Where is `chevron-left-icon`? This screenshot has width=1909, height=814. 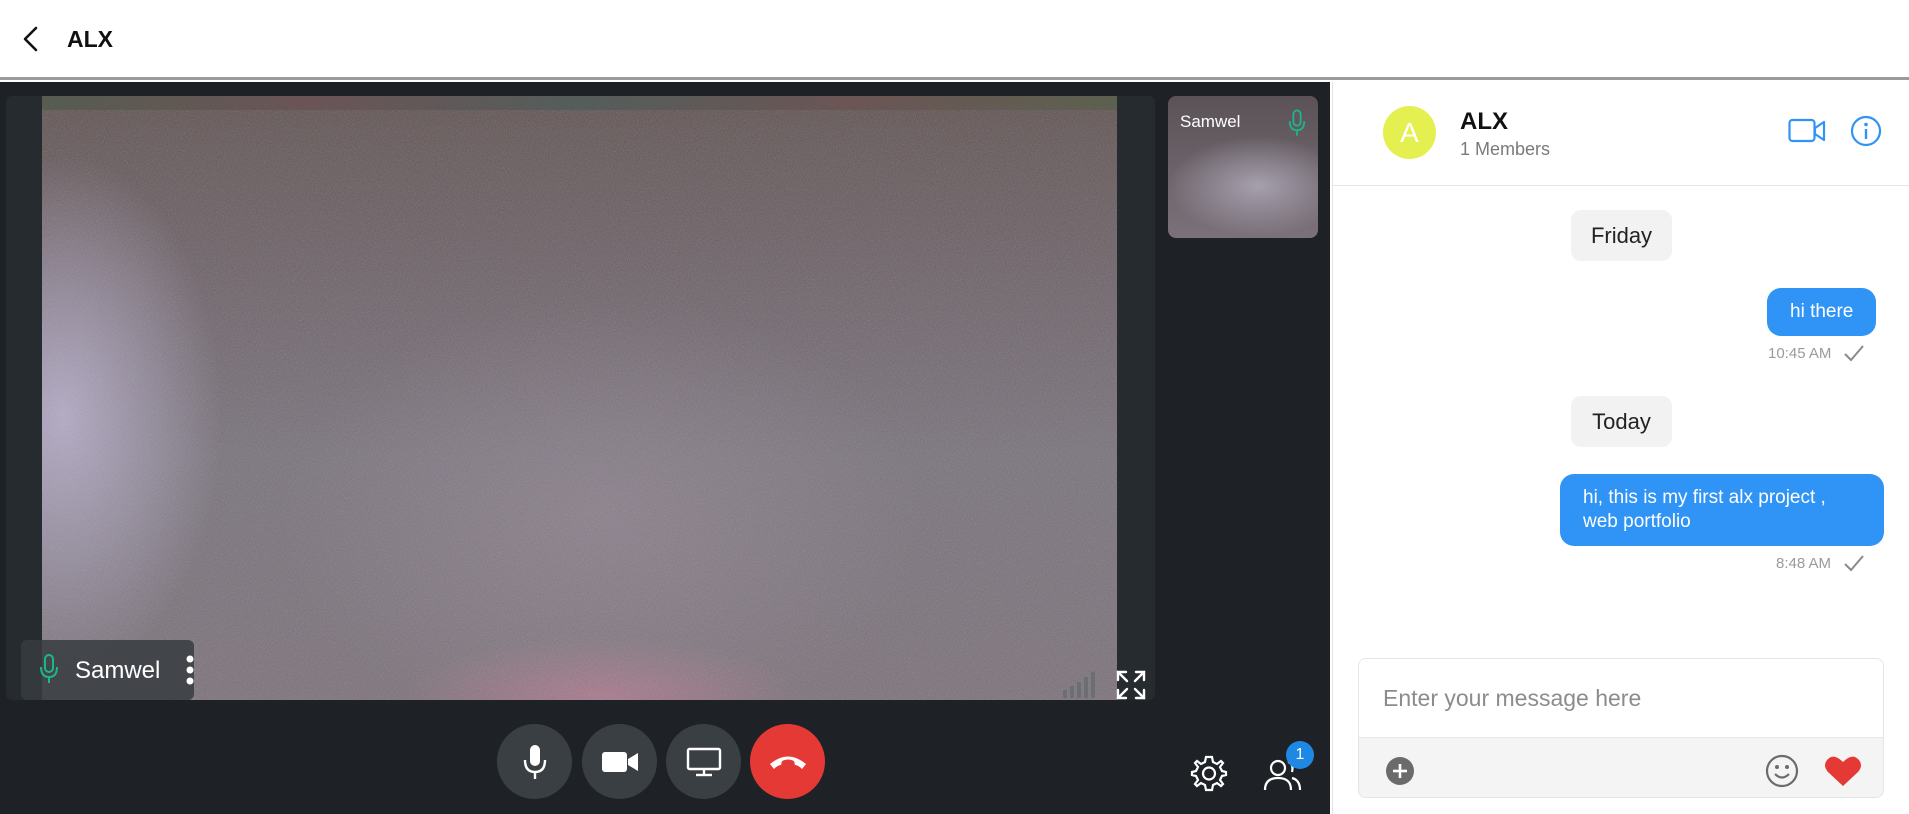
chevron-left-icon is located at coordinates (30, 39).